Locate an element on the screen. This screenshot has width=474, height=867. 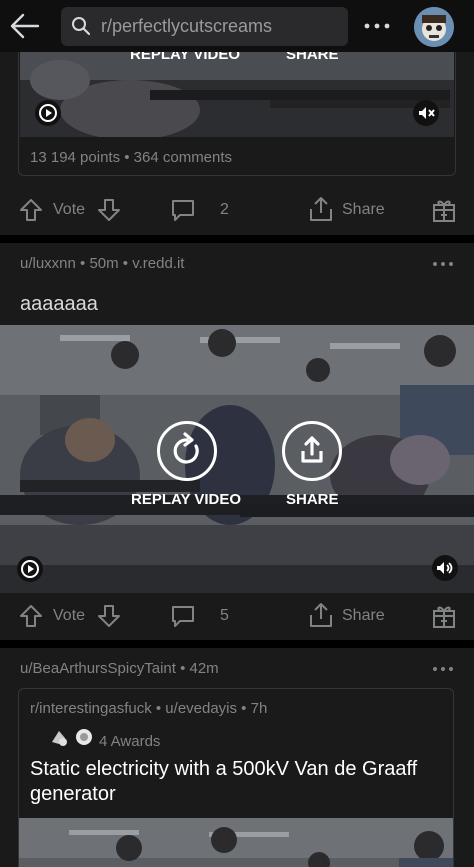
avatar is located at coordinates (434, 27).